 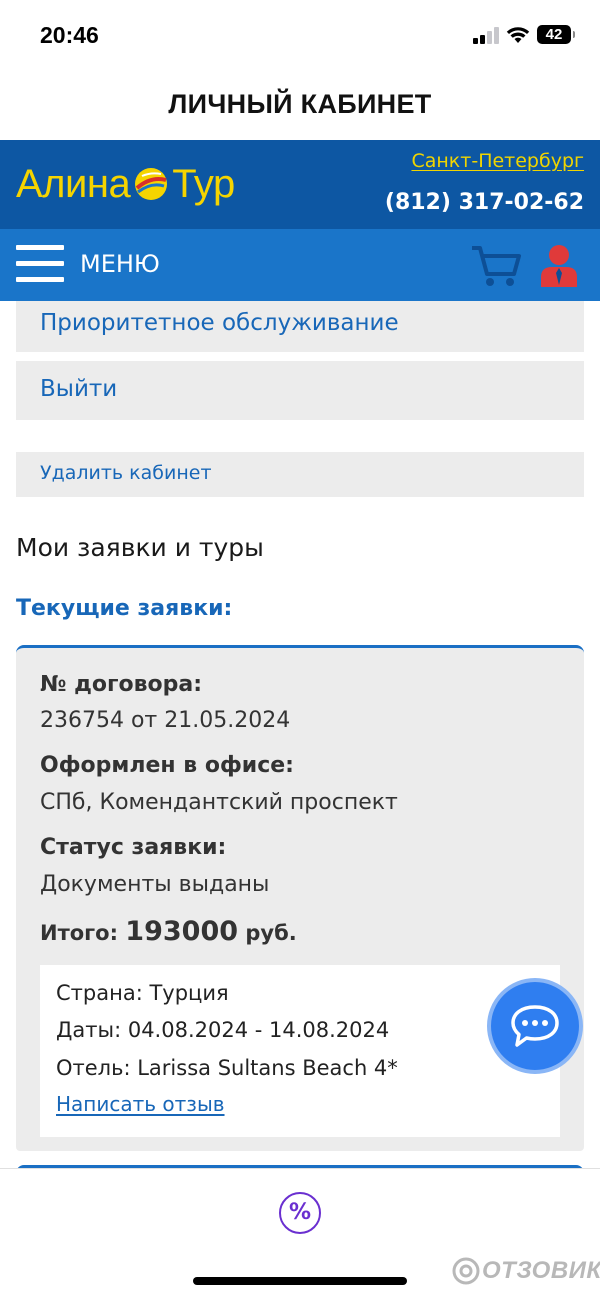 I want to click on menu-item-priority-service: Приоритетное обслуживание, so click(x=300, y=326).